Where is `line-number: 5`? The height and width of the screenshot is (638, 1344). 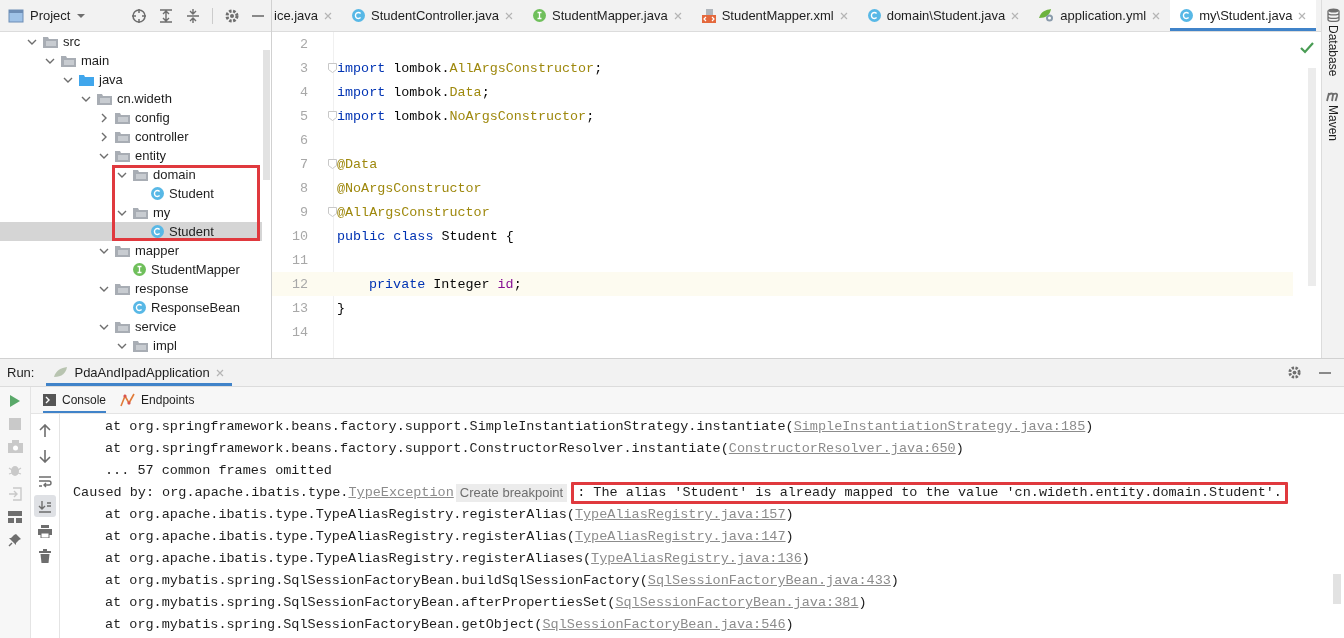
line-number: 5 is located at coordinates (303, 116).